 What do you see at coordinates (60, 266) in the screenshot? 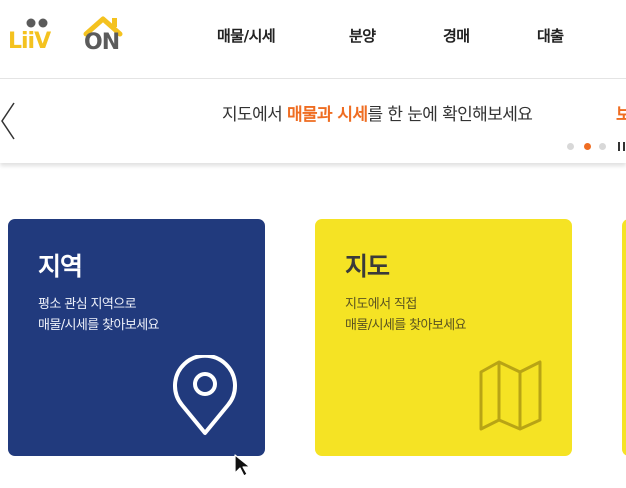
I see `card-title: 지역` at bounding box center [60, 266].